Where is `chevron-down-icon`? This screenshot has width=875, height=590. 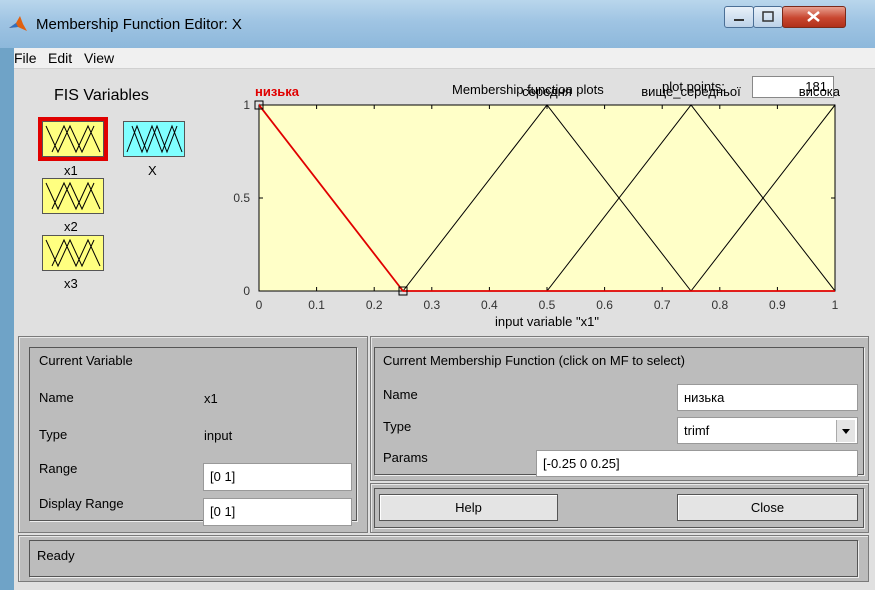 chevron-down-icon is located at coordinates (846, 431).